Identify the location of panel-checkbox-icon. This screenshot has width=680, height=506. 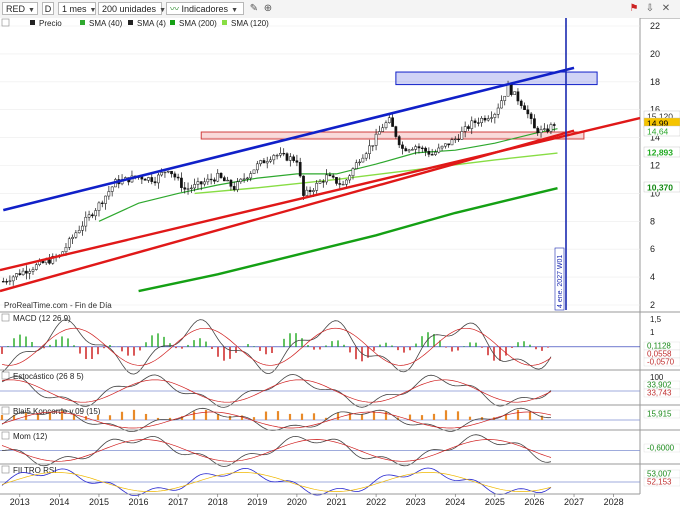
(5, 410).